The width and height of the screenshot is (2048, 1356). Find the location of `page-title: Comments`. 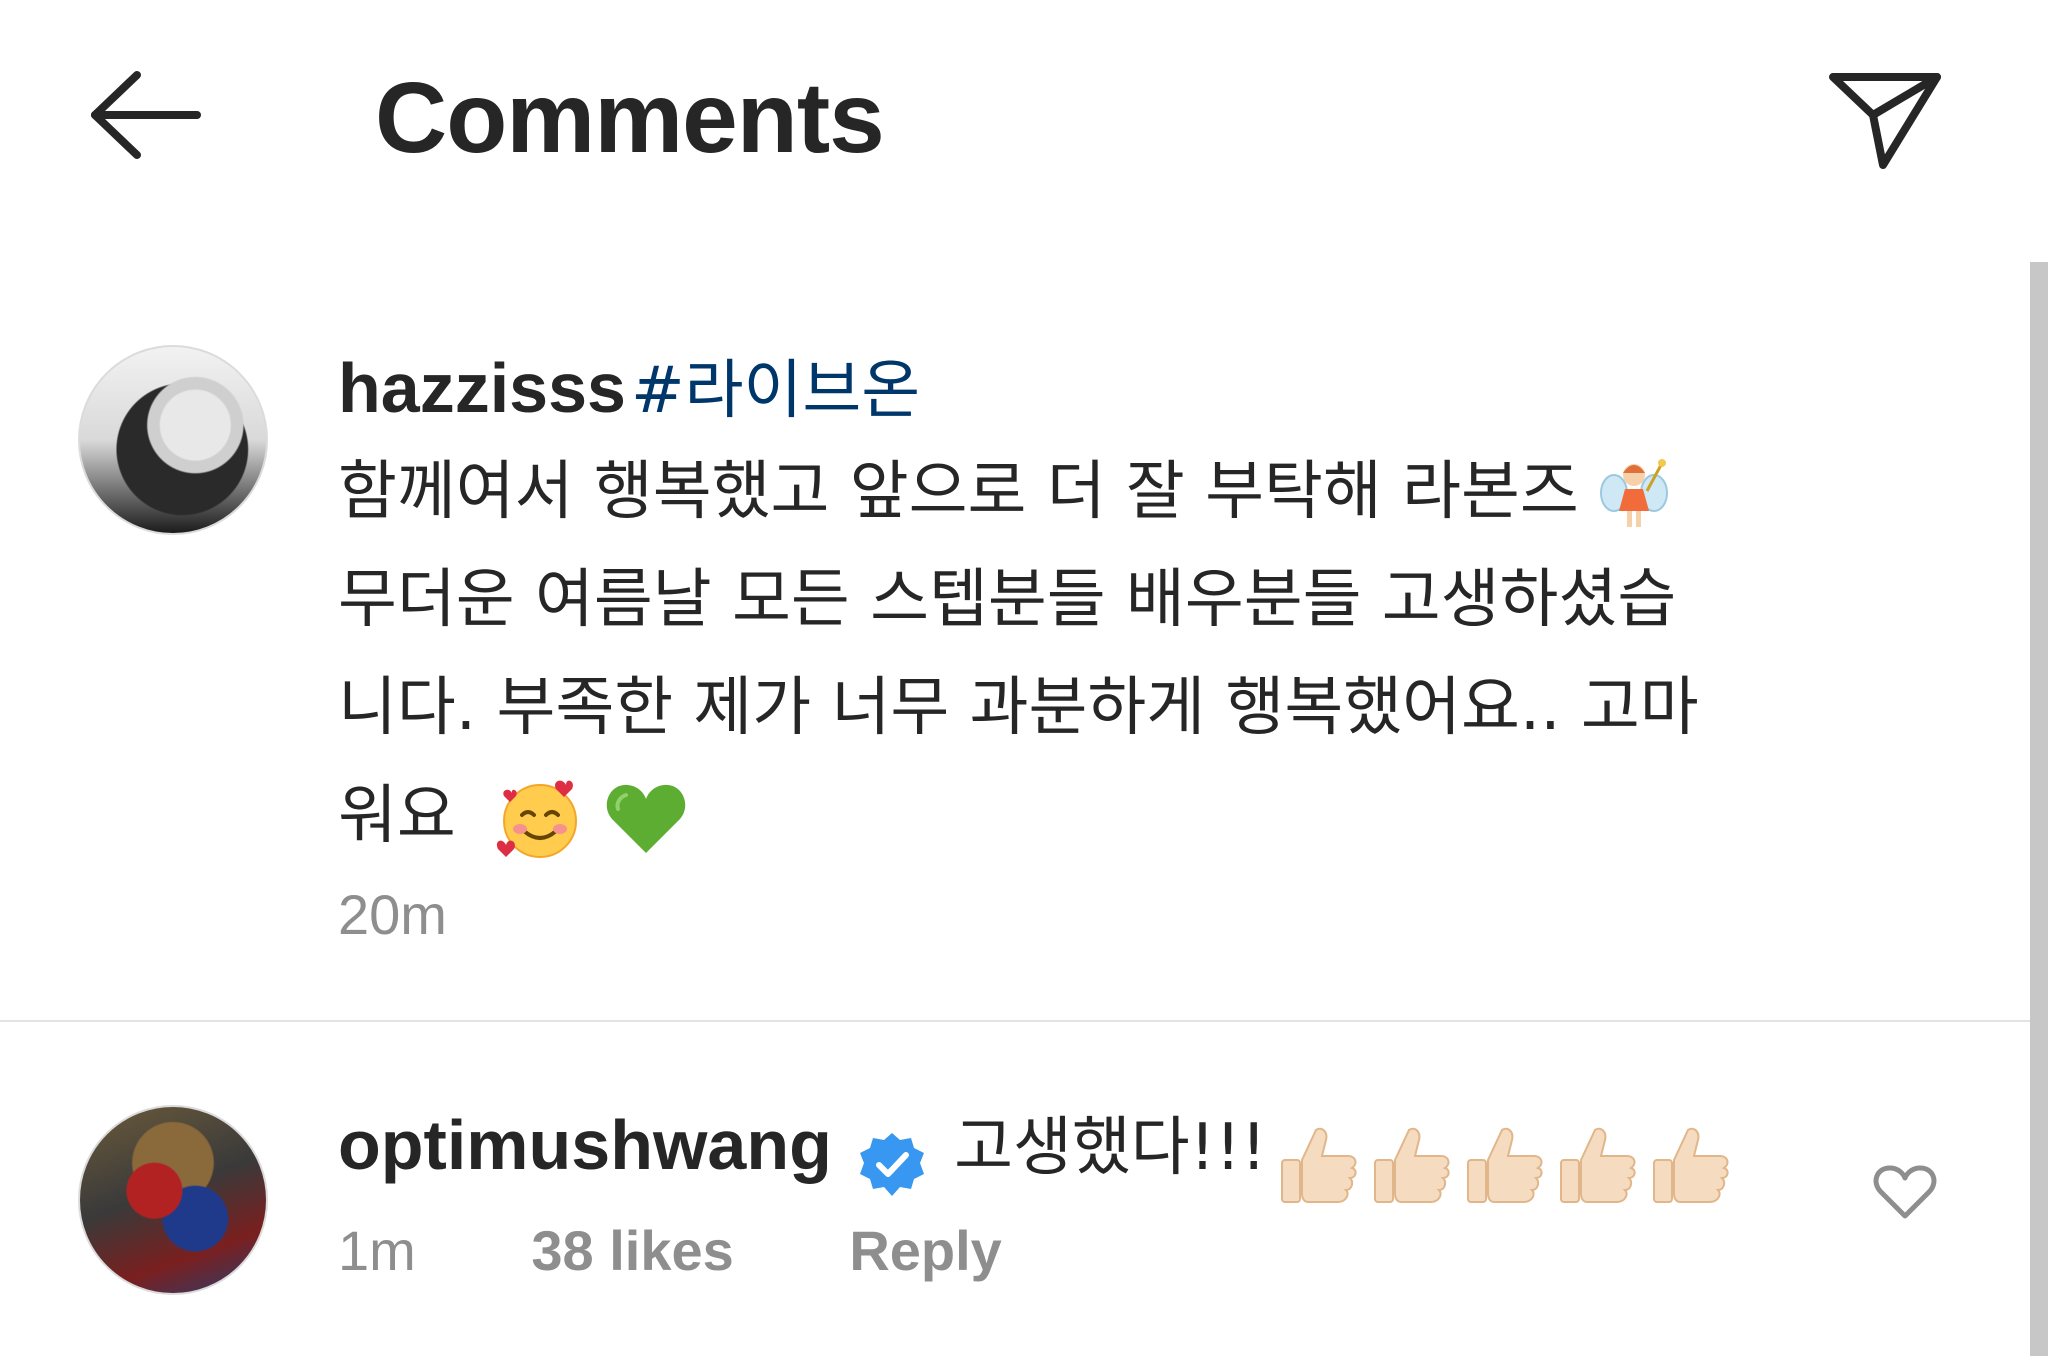

page-title: Comments is located at coordinates (630, 118).